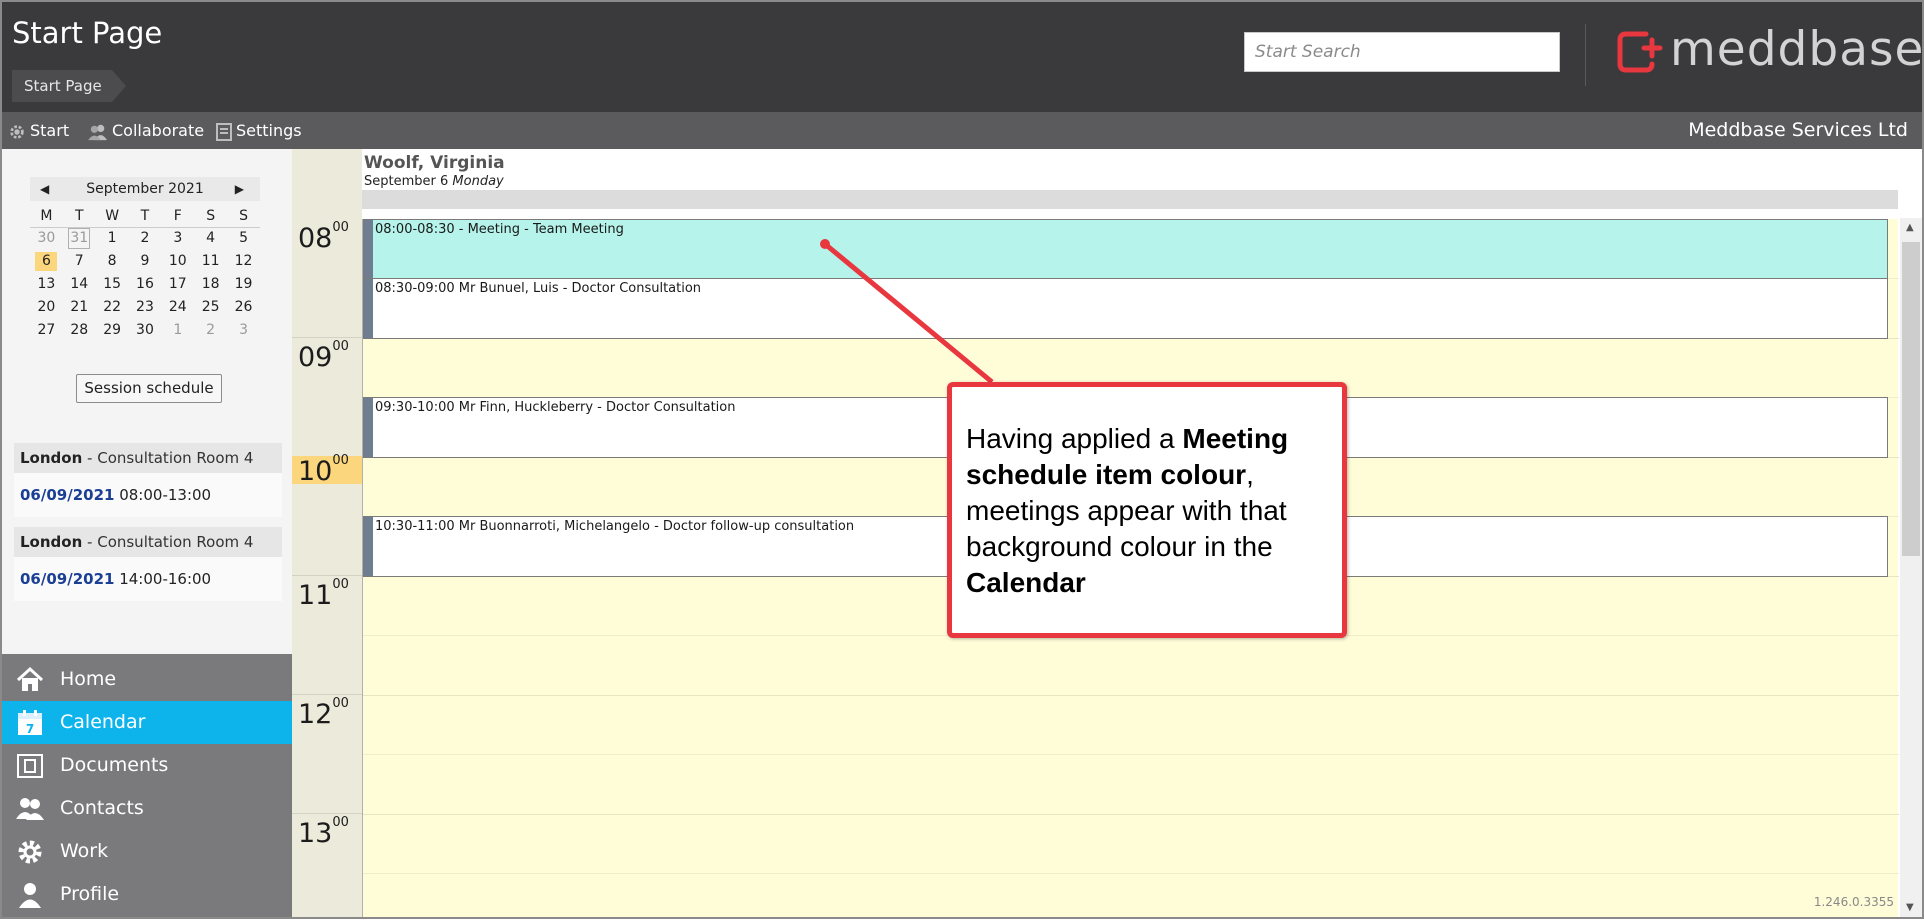  What do you see at coordinates (323, 832) in the screenshot?
I see `hour-label: 1300` at bounding box center [323, 832].